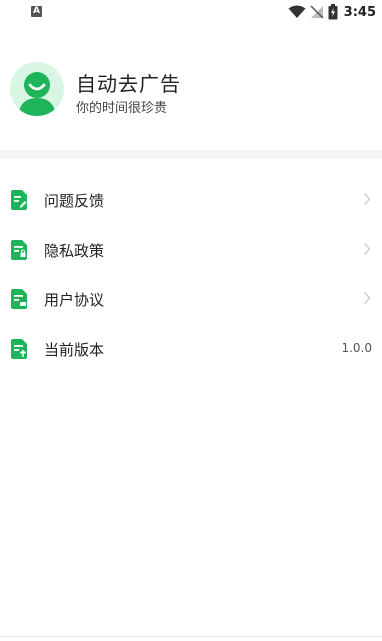 The width and height of the screenshot is (382, 641). What do you see at coordinates (359, 12) in the screenshot?
I see `status-time: 3:45` at bounding box center [359, 12].